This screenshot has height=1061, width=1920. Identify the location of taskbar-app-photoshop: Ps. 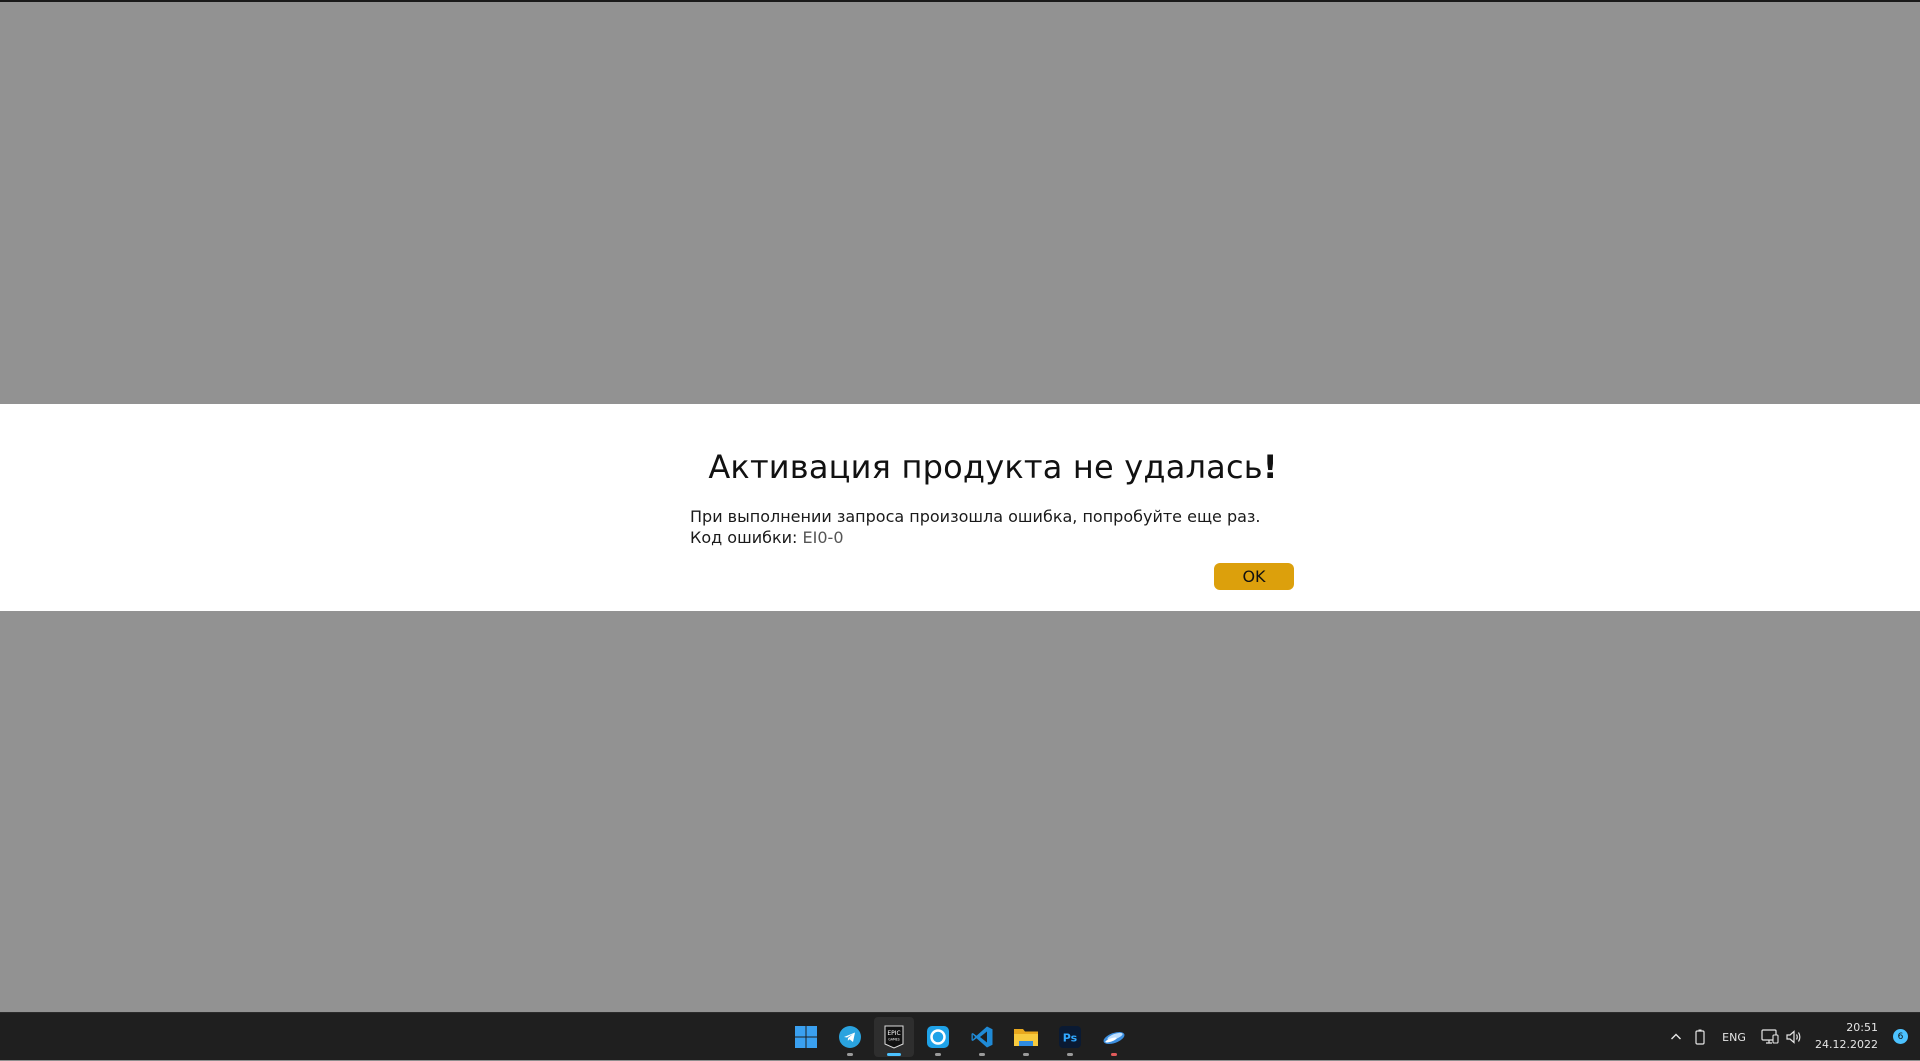
(1070, 1037).